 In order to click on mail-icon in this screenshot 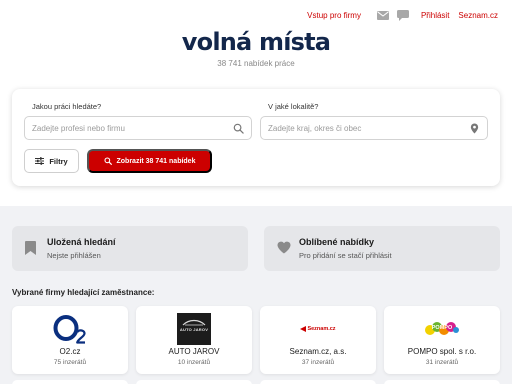, I will do `click(382, 15)`.